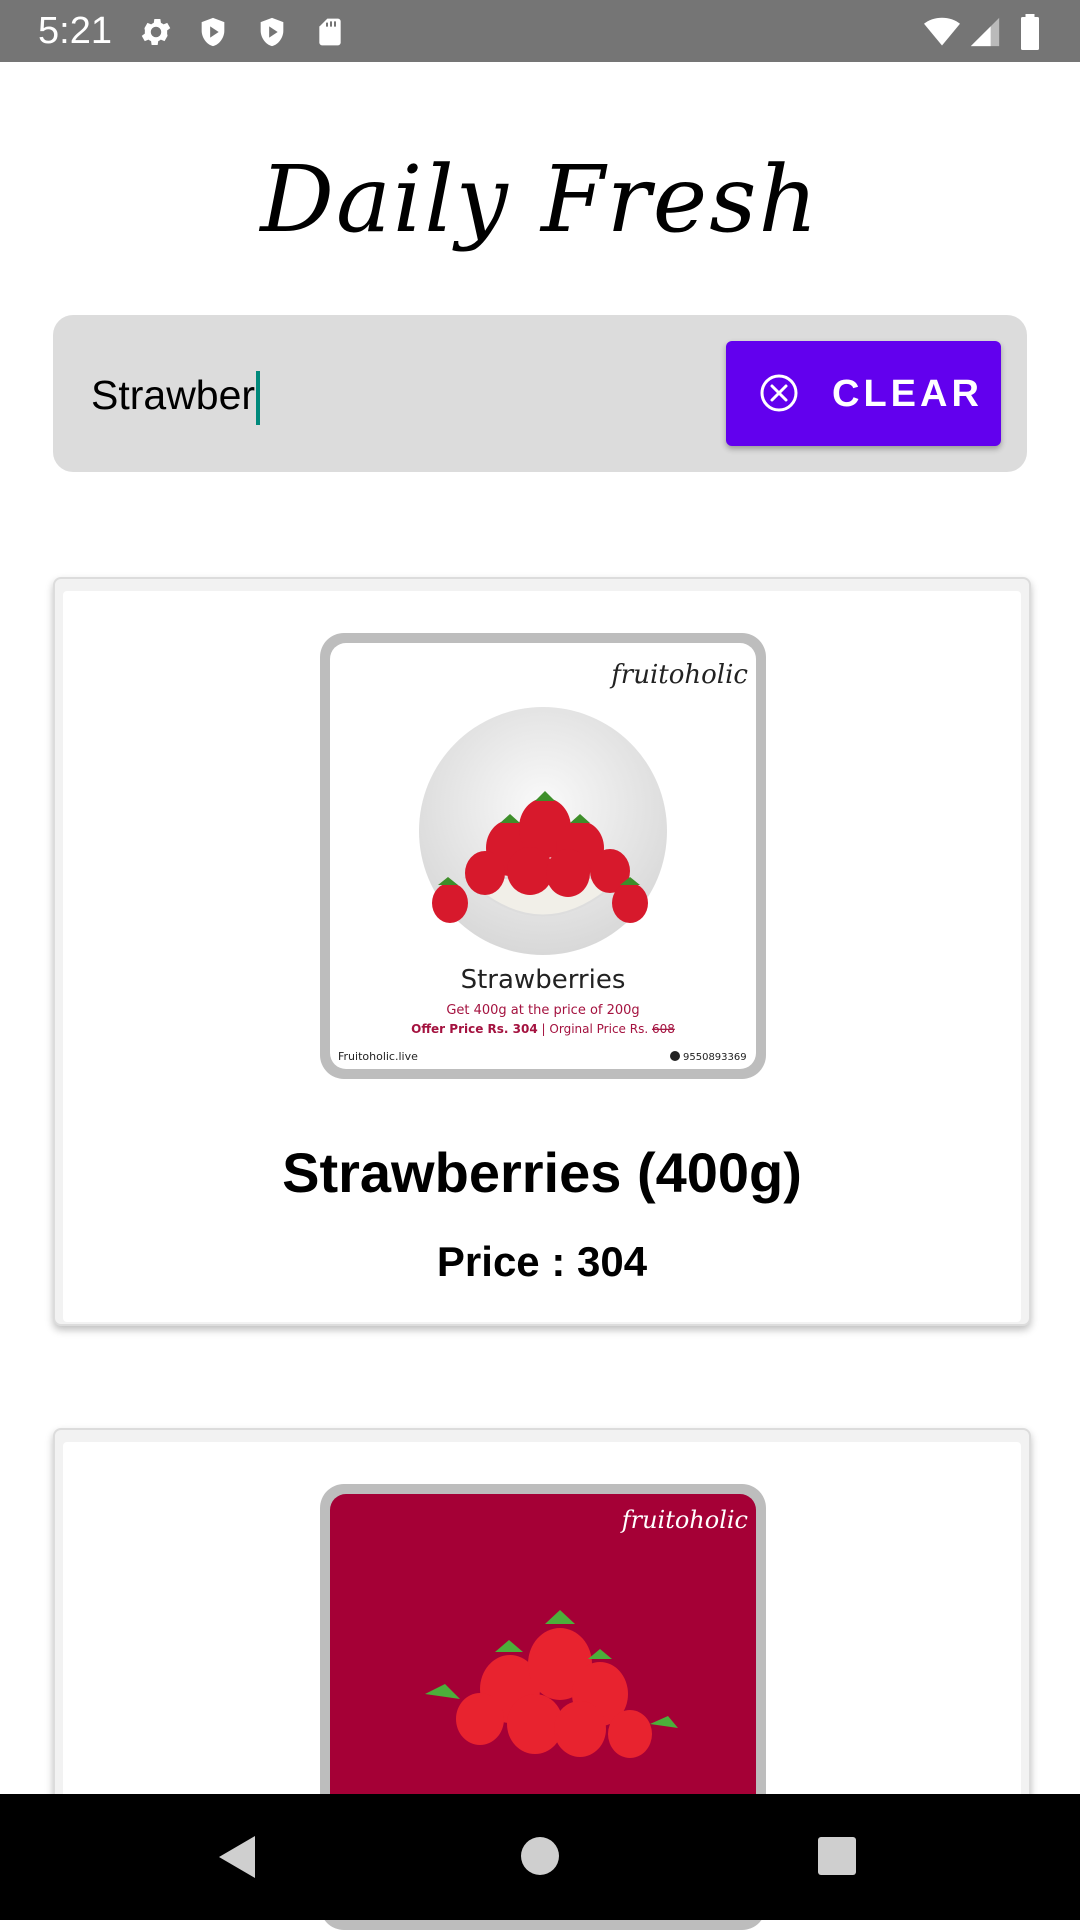 Image resolution: width=1080 pixels, height=1930 pixels. Describe the element at coordinates (542, 1010) in the screenshot. I see `image-offer-line: Get 400g at the price of 200g` at that location.